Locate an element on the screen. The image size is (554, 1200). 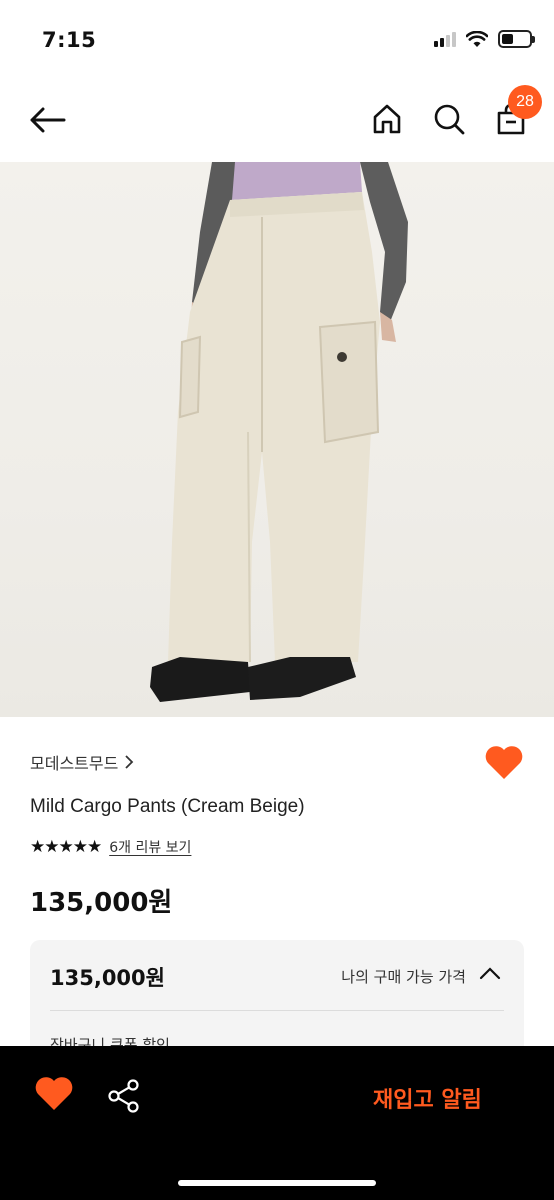
chevron-right-icon is located at coordinates (129, 762).